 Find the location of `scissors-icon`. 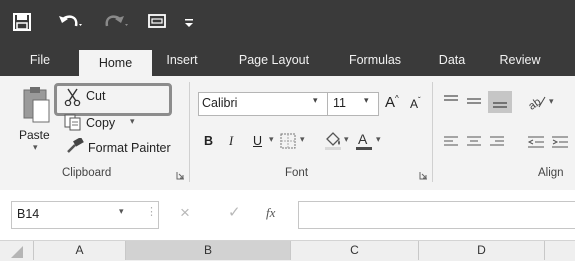

scissors-icon is located at coordinates (72, 97).